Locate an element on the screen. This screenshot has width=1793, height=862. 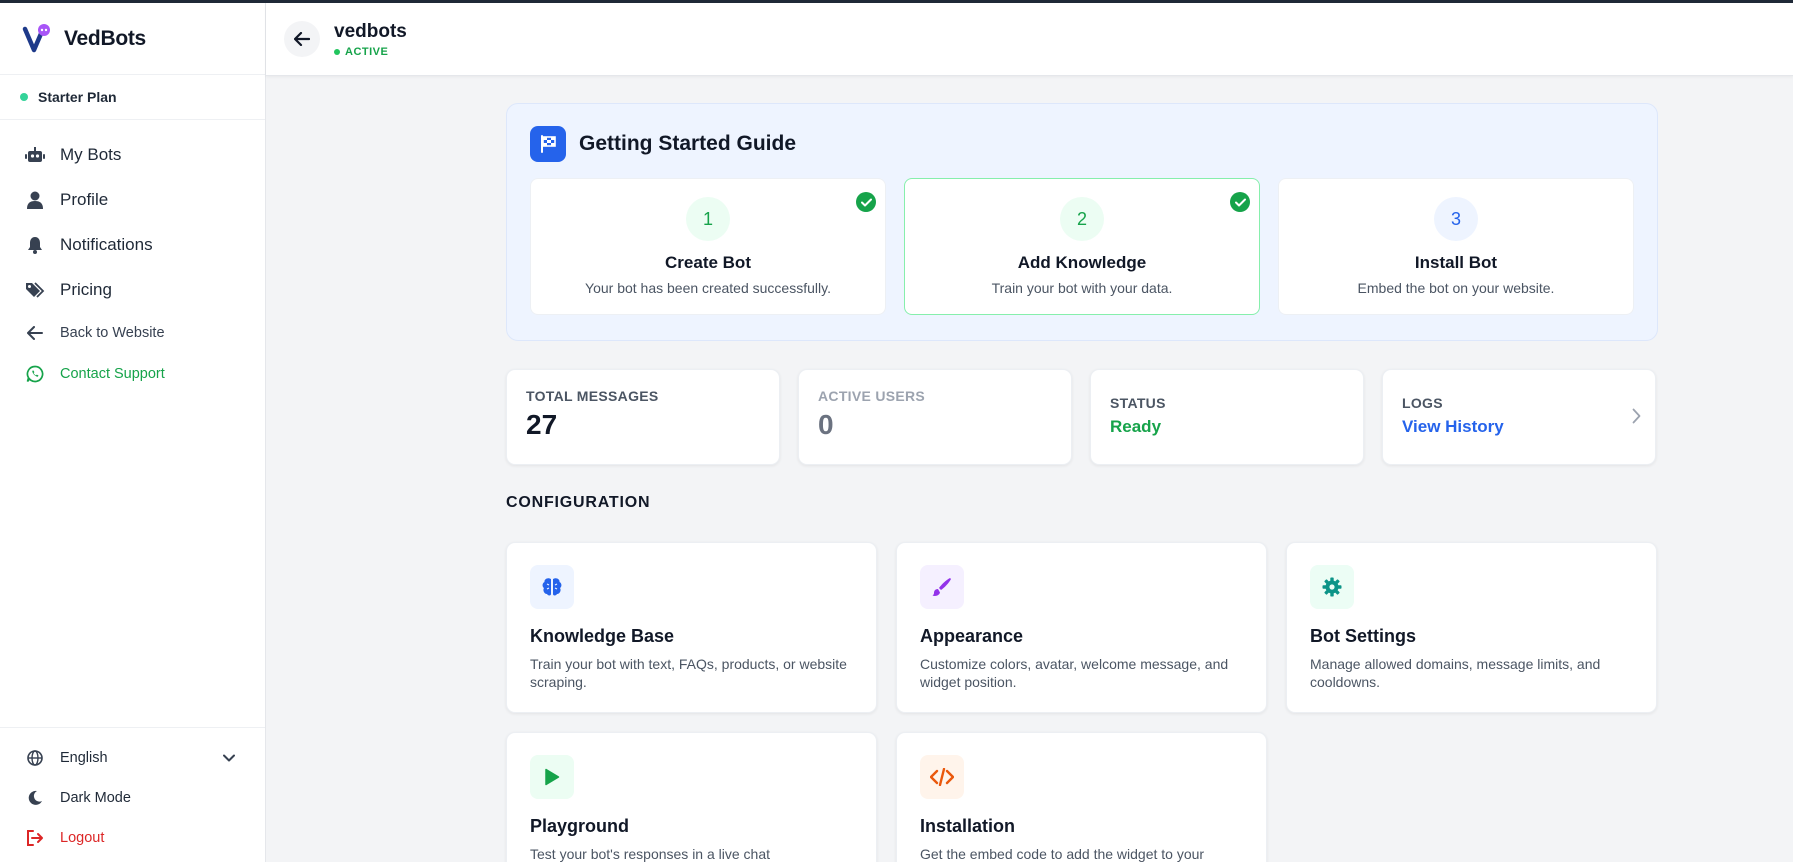
play-icon is located at coordinates (552, 777).